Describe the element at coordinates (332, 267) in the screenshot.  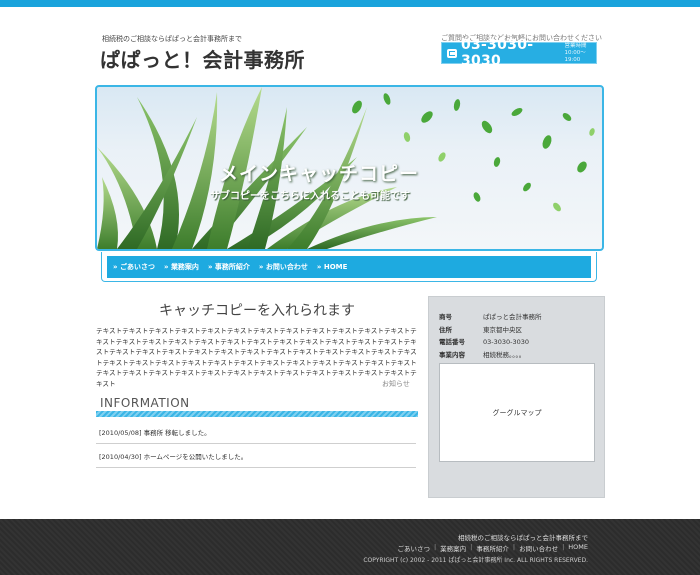
I see `nav-item-home: HOME` at that location.